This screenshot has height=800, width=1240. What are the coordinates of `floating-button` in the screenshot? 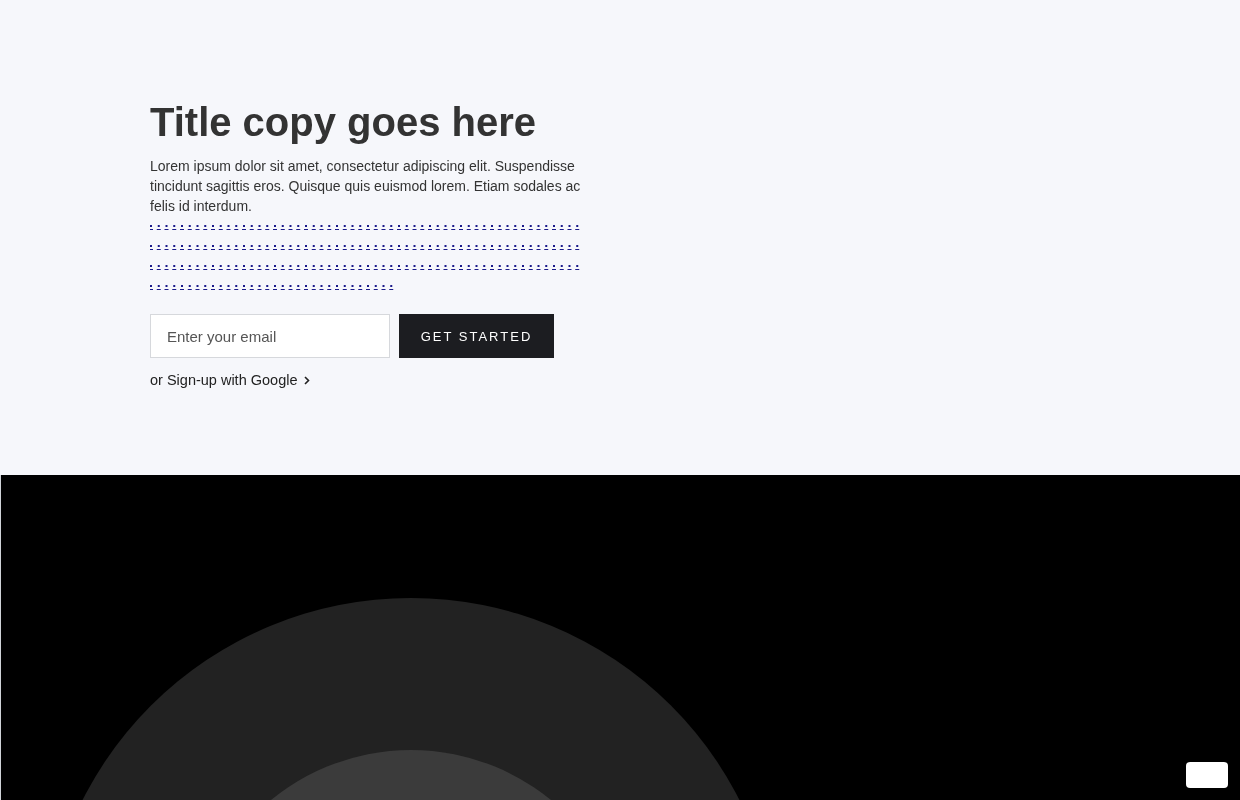 It's located at (1207, 775).